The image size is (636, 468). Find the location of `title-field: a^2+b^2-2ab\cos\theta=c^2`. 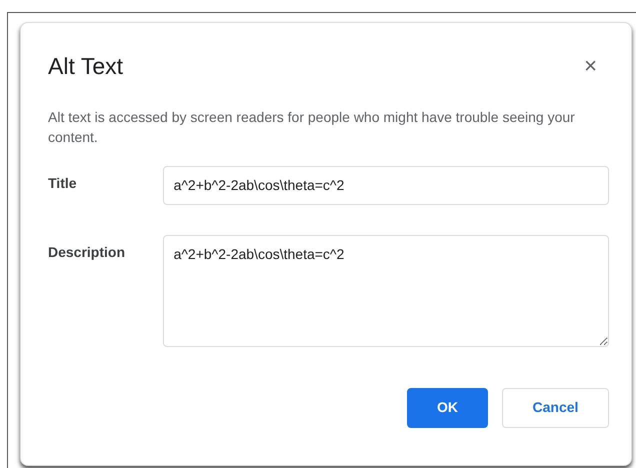

title-field: a^2+b^2-2ab\cos\theta=c^2 is located at coordinates (385, 185).